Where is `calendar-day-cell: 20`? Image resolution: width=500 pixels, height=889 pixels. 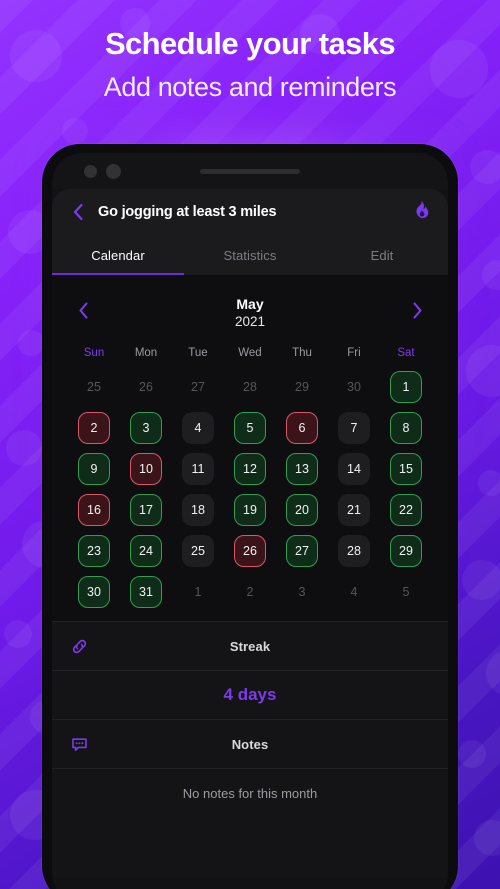
calendar-day-cell: 20 is located at coordinates (302, 509).